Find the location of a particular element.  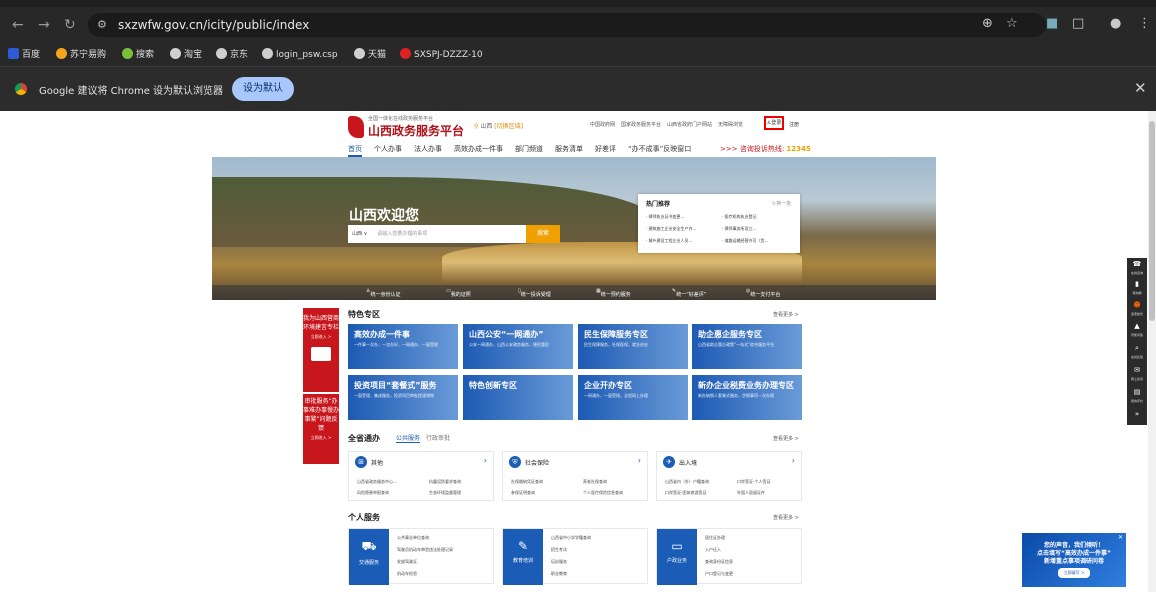

tab-public: 公共服务 is located at coordinates (408, 439).